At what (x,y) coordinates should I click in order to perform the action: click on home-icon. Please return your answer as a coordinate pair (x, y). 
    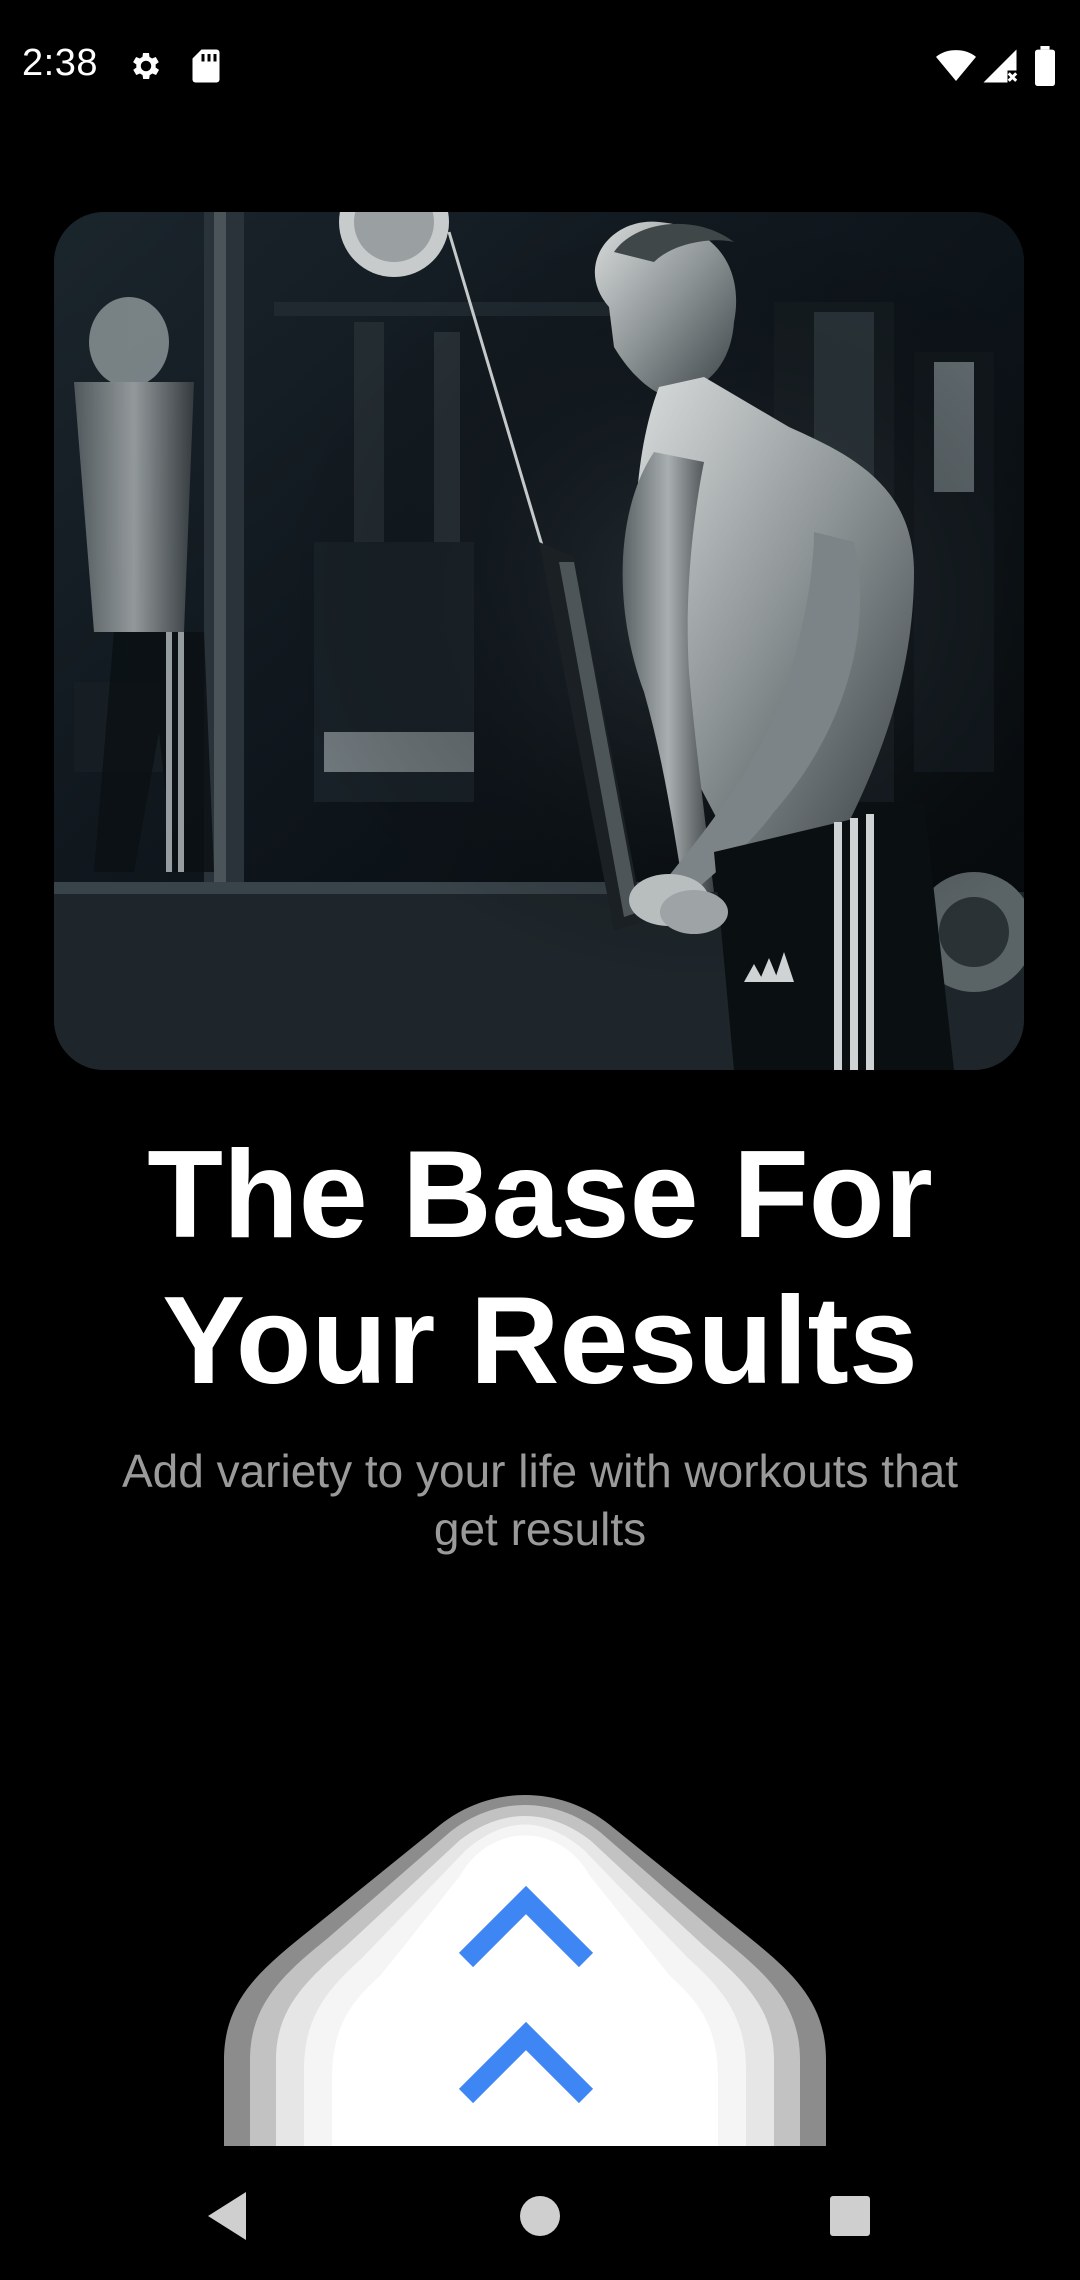
    Looking at the image, I should click on (540, 2216).